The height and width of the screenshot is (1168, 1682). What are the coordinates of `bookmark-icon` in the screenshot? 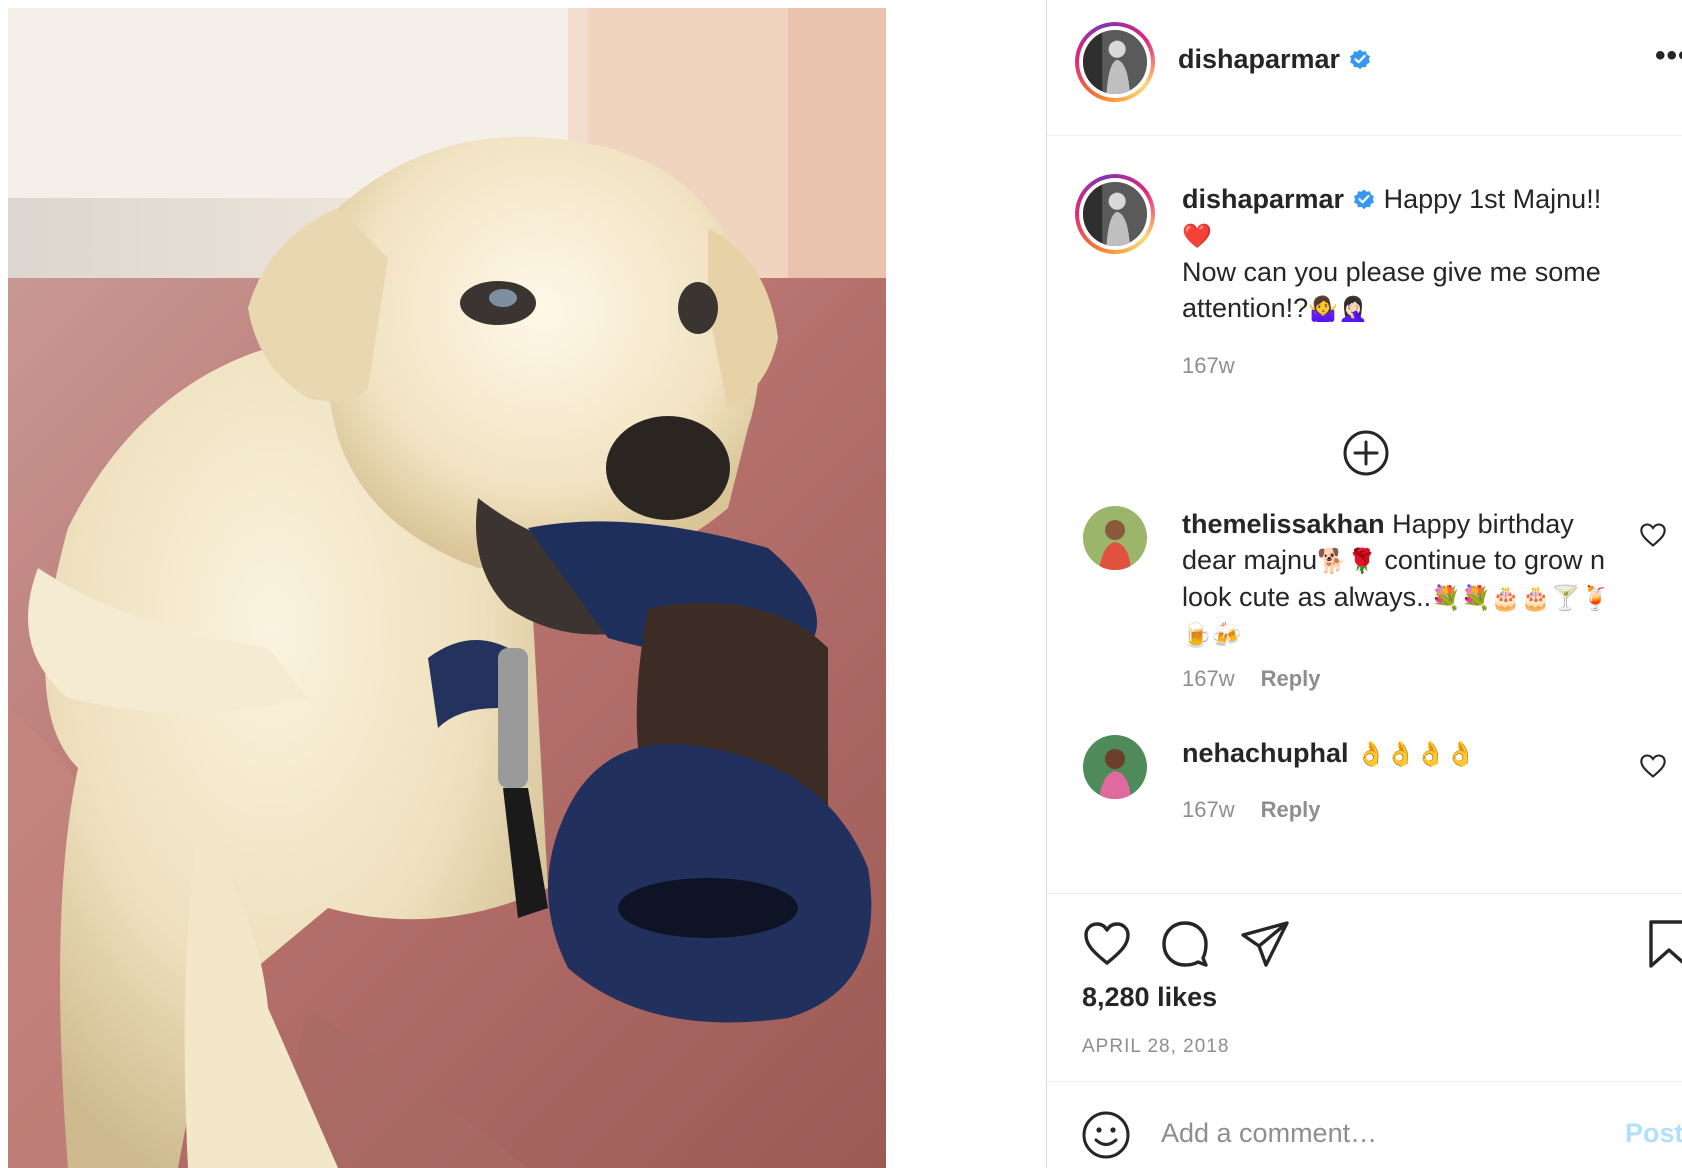 It's located at (1662, 944).